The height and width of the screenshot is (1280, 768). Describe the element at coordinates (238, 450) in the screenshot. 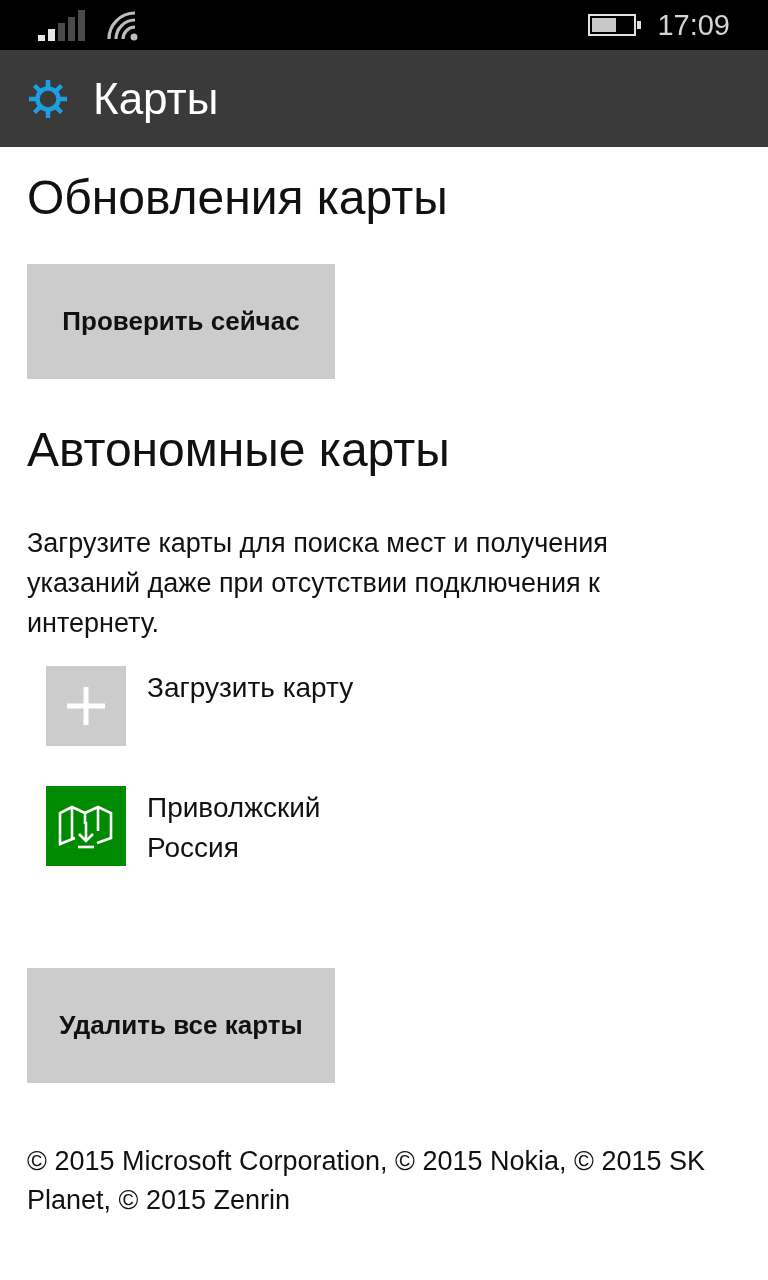

I see `section-heading: Автономные карты` at that location.